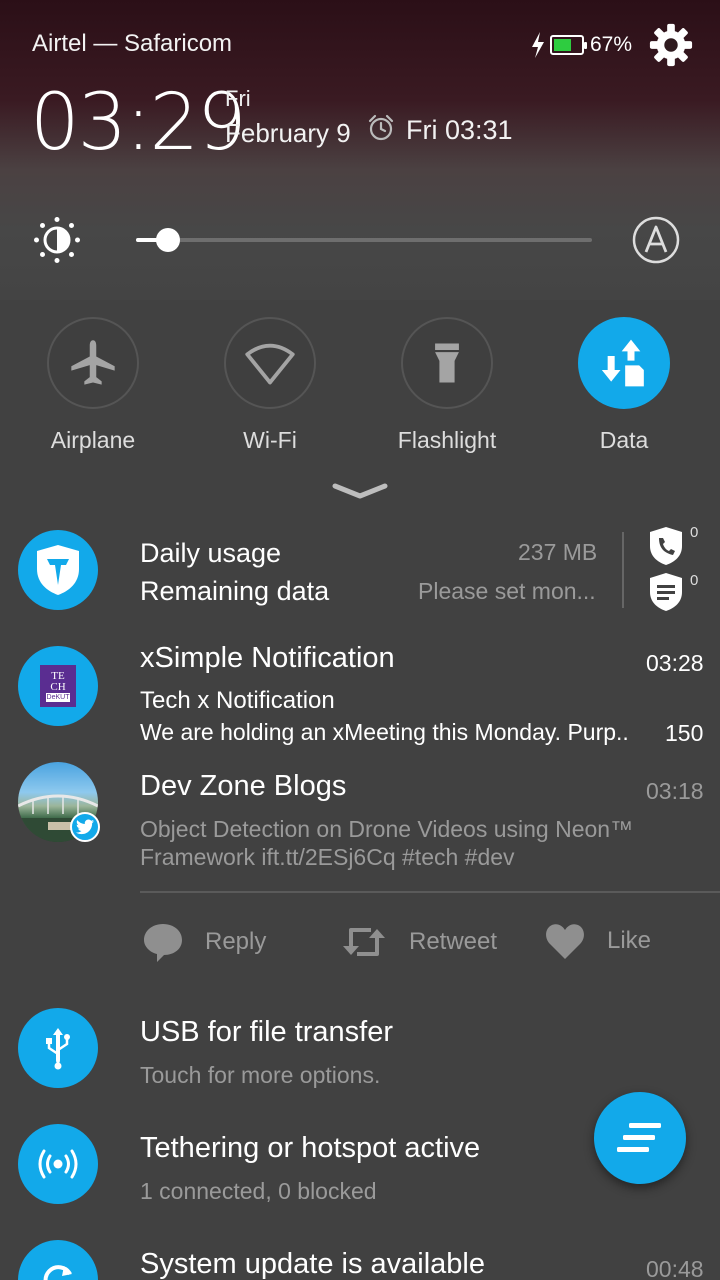  I want to click on mobile-data-icon, so click(622, 363).